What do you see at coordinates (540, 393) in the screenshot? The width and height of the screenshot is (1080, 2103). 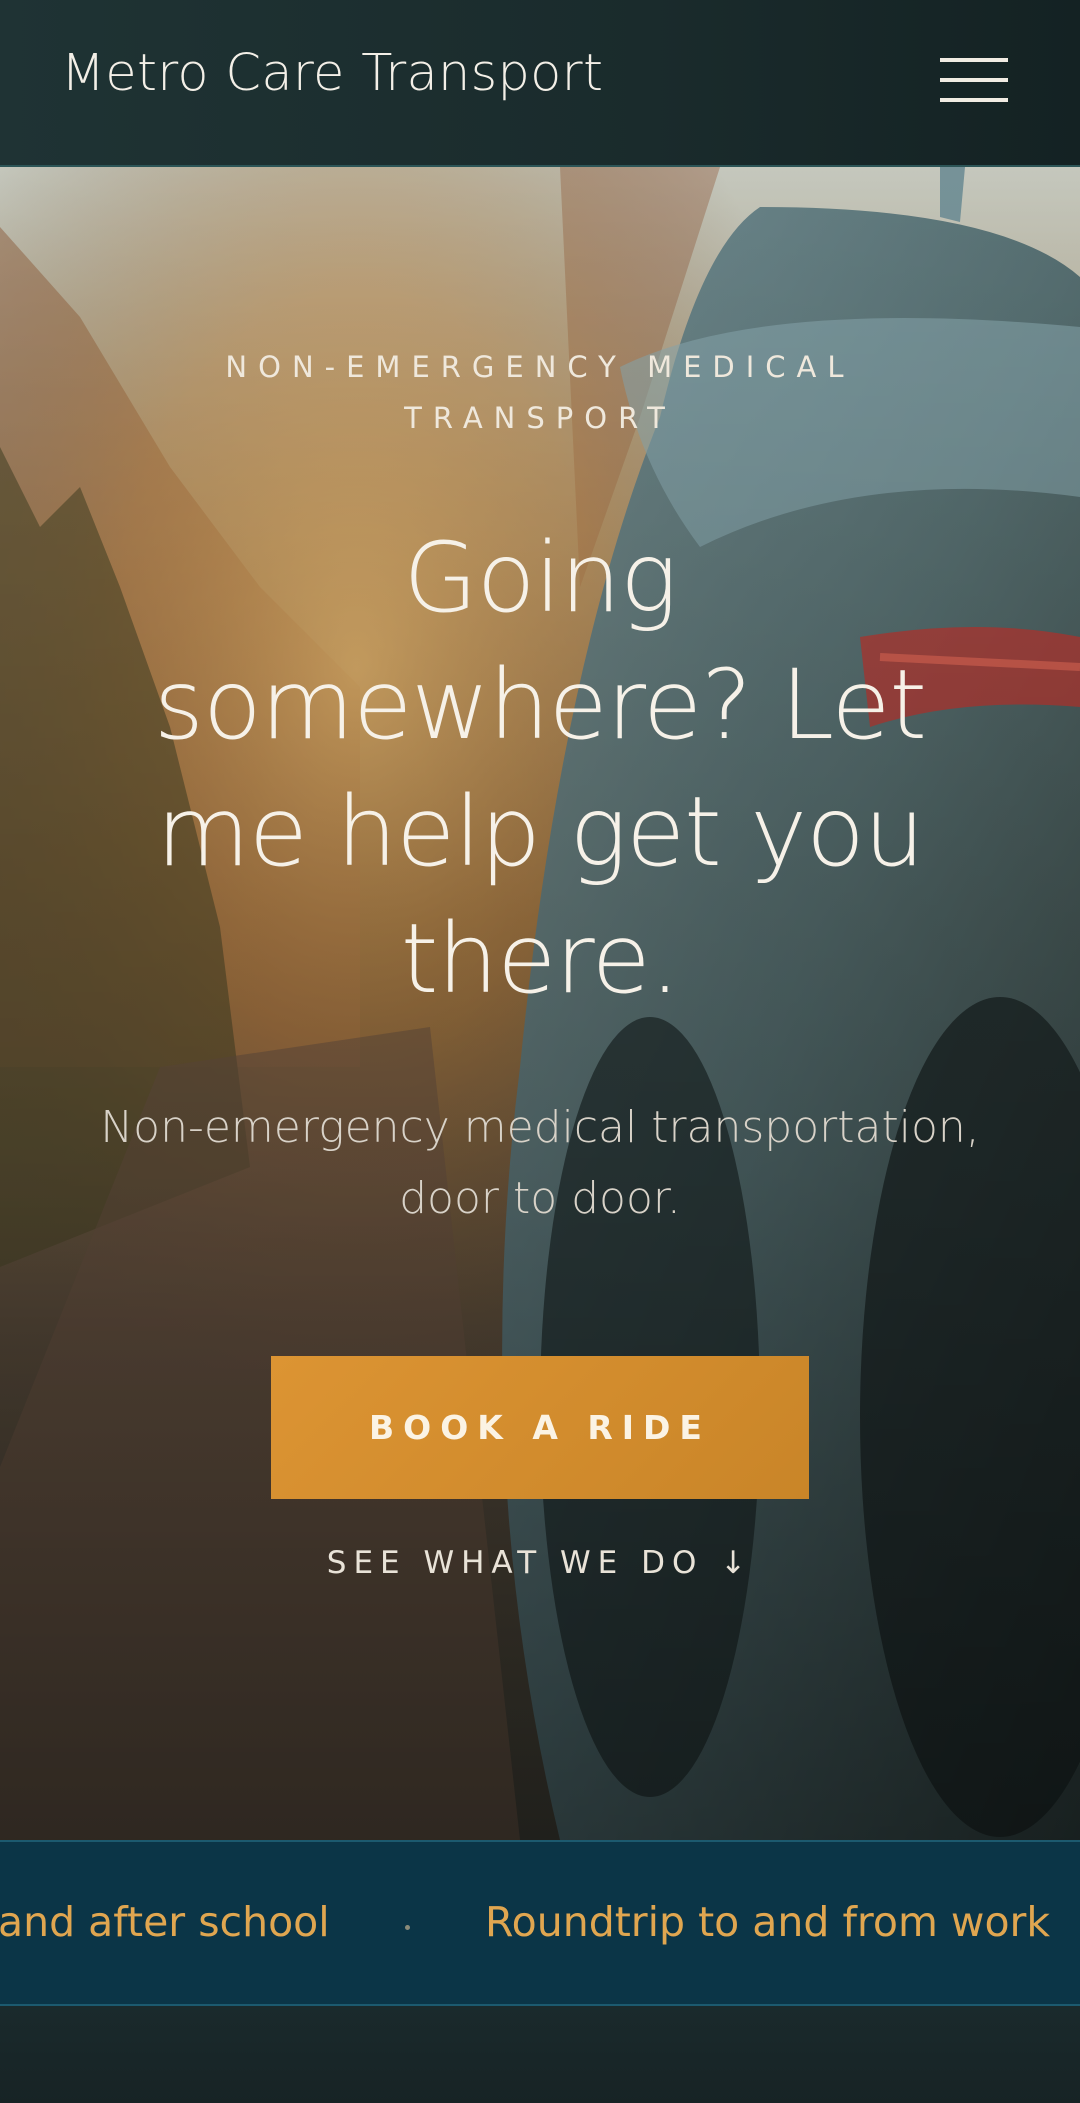 I see `hero-eyebrow: NON-EMERGENCY MEDICAL TRANSPORT` at bounding box center [540, 393].